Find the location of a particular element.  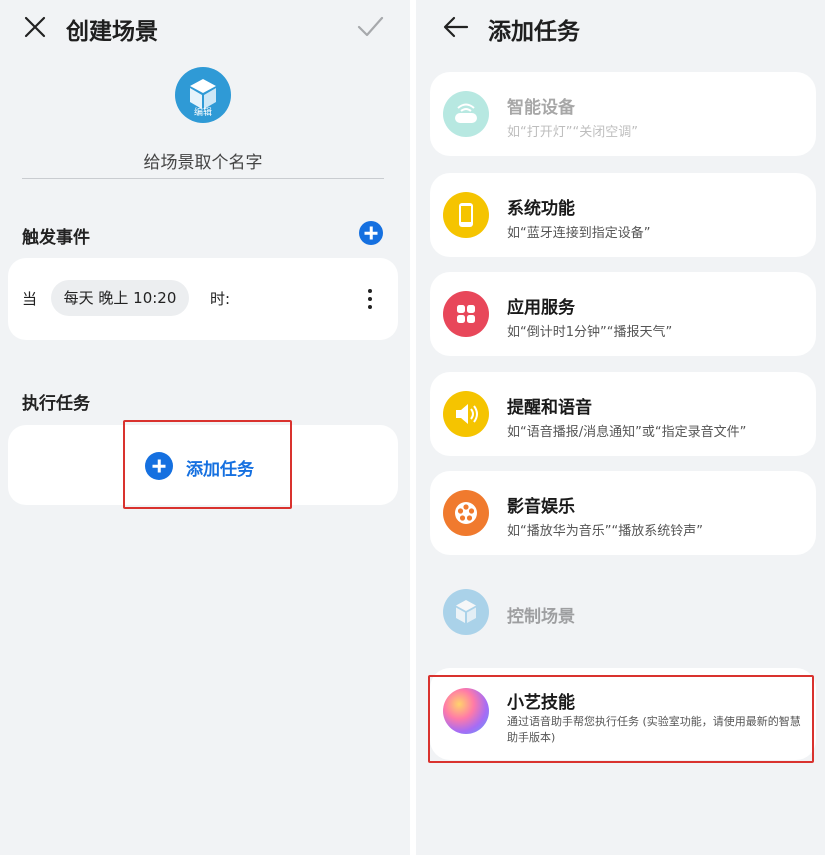

trigger-section-title: 触发事件 is located at coordinates (56, 238).